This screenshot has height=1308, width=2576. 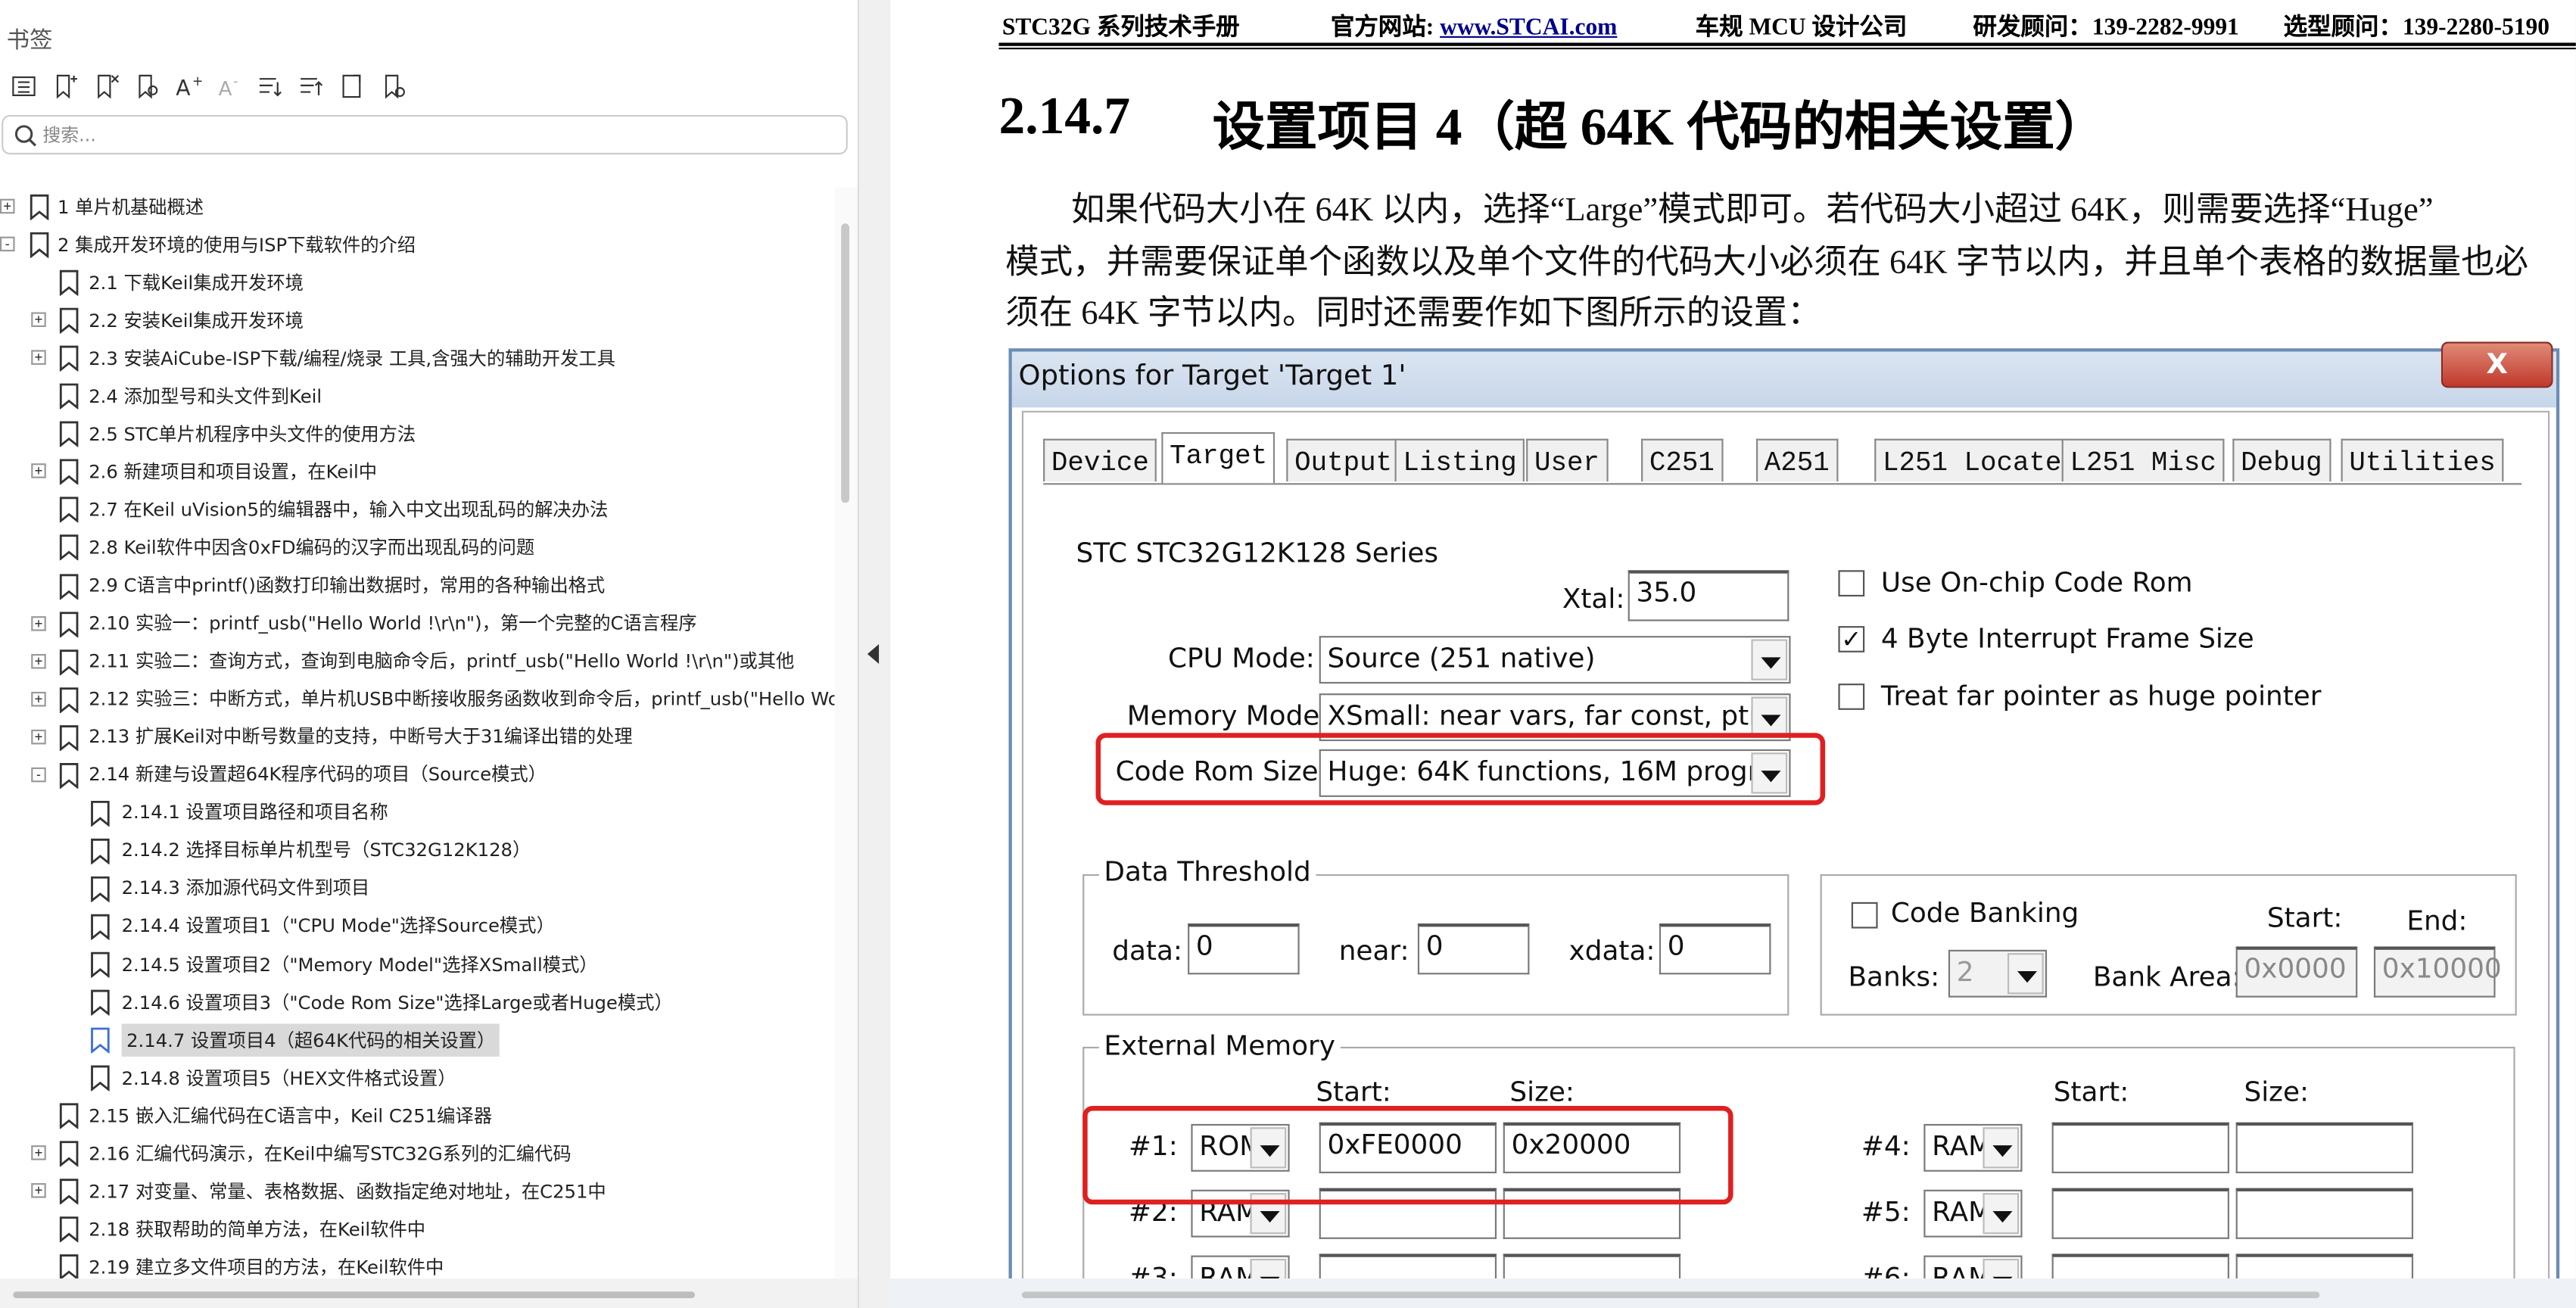 What do you see at coordinates (270, 85) in the screenshot?
I see `expand-all-button` at bounding box center [270, 85].